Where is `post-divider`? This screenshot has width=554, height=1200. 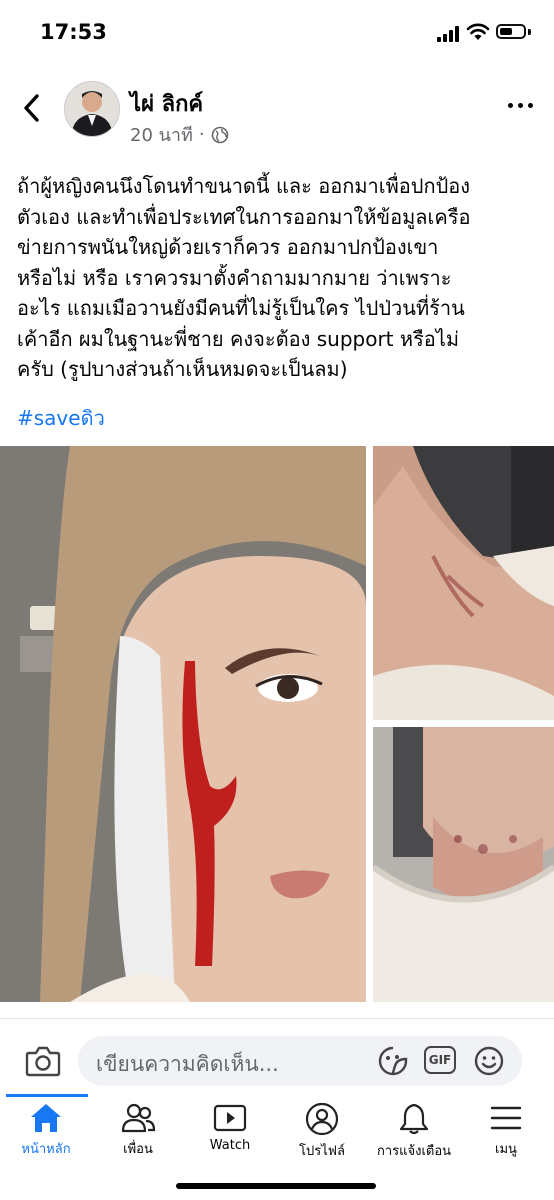 post-divider is located at coordinates (277, 1018).